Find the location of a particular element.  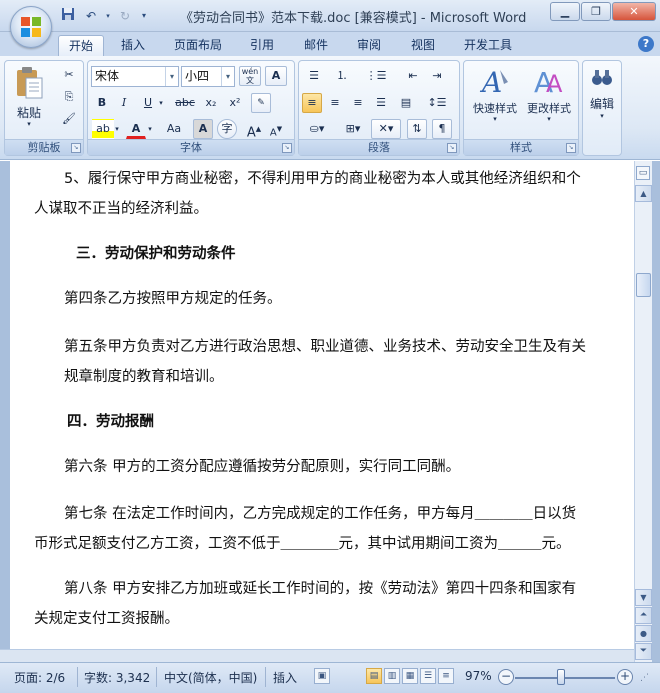

tab-page-layout: 页面布局 is located at coordinates (198, 45).